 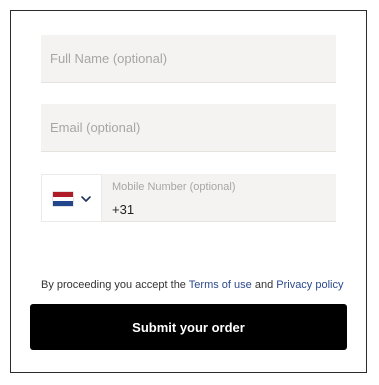 What do you see at coordinates (188, 198) in the screenshot?
I see `mobile-number-field: Mobile Number (optional)` at bounding box center [188, 198].